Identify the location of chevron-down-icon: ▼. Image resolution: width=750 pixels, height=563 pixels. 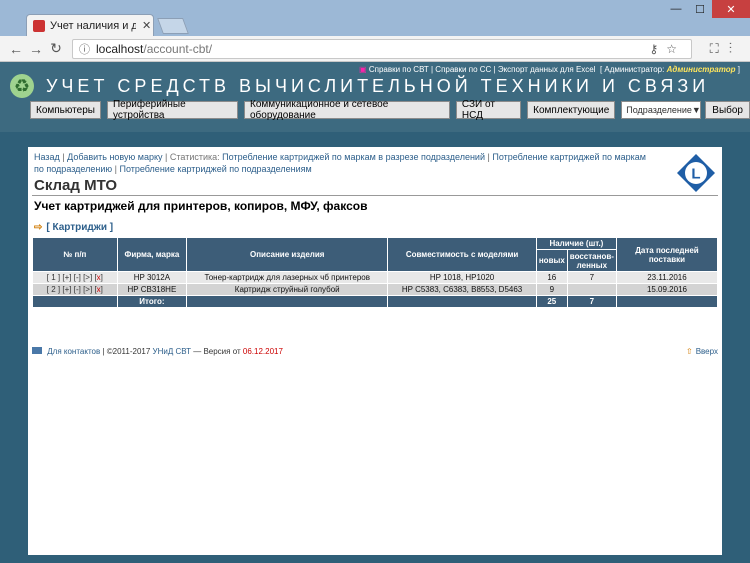
(696, 110).